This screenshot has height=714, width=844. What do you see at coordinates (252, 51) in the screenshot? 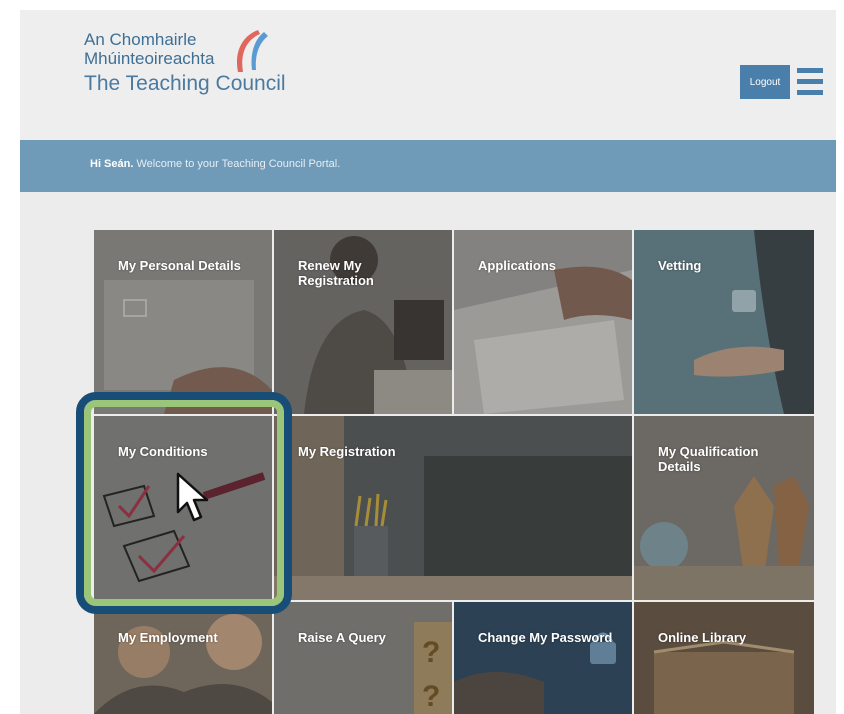
I see `logo-swoosh-icon` at bounding box center [252, 51].